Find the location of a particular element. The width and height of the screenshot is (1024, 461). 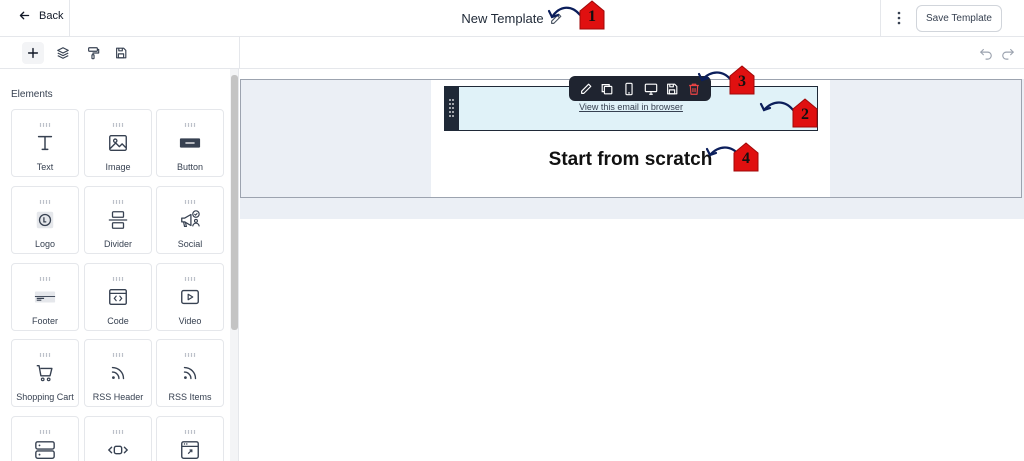

footer-icon is located at coordinates (45, 297).